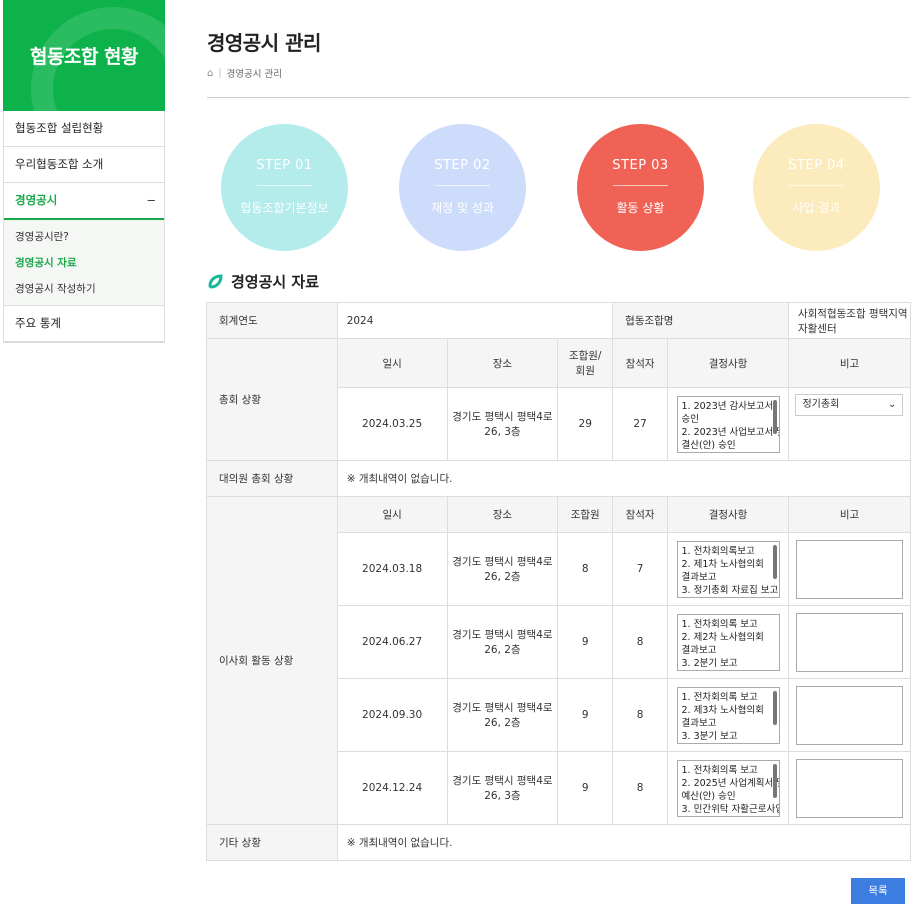  What do you see at coordinates (849, 514) in the screenshot?
I see `column-header: 비고` at bounding box center [849, 514].